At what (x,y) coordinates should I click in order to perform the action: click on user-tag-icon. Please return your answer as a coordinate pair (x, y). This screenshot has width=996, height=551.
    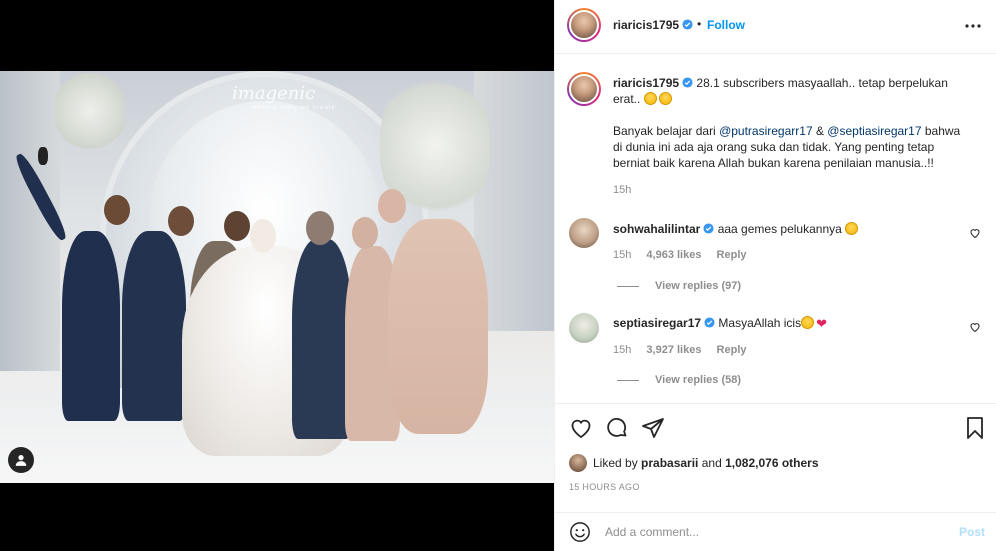
    Looking at the image, I should click on (21, 460).